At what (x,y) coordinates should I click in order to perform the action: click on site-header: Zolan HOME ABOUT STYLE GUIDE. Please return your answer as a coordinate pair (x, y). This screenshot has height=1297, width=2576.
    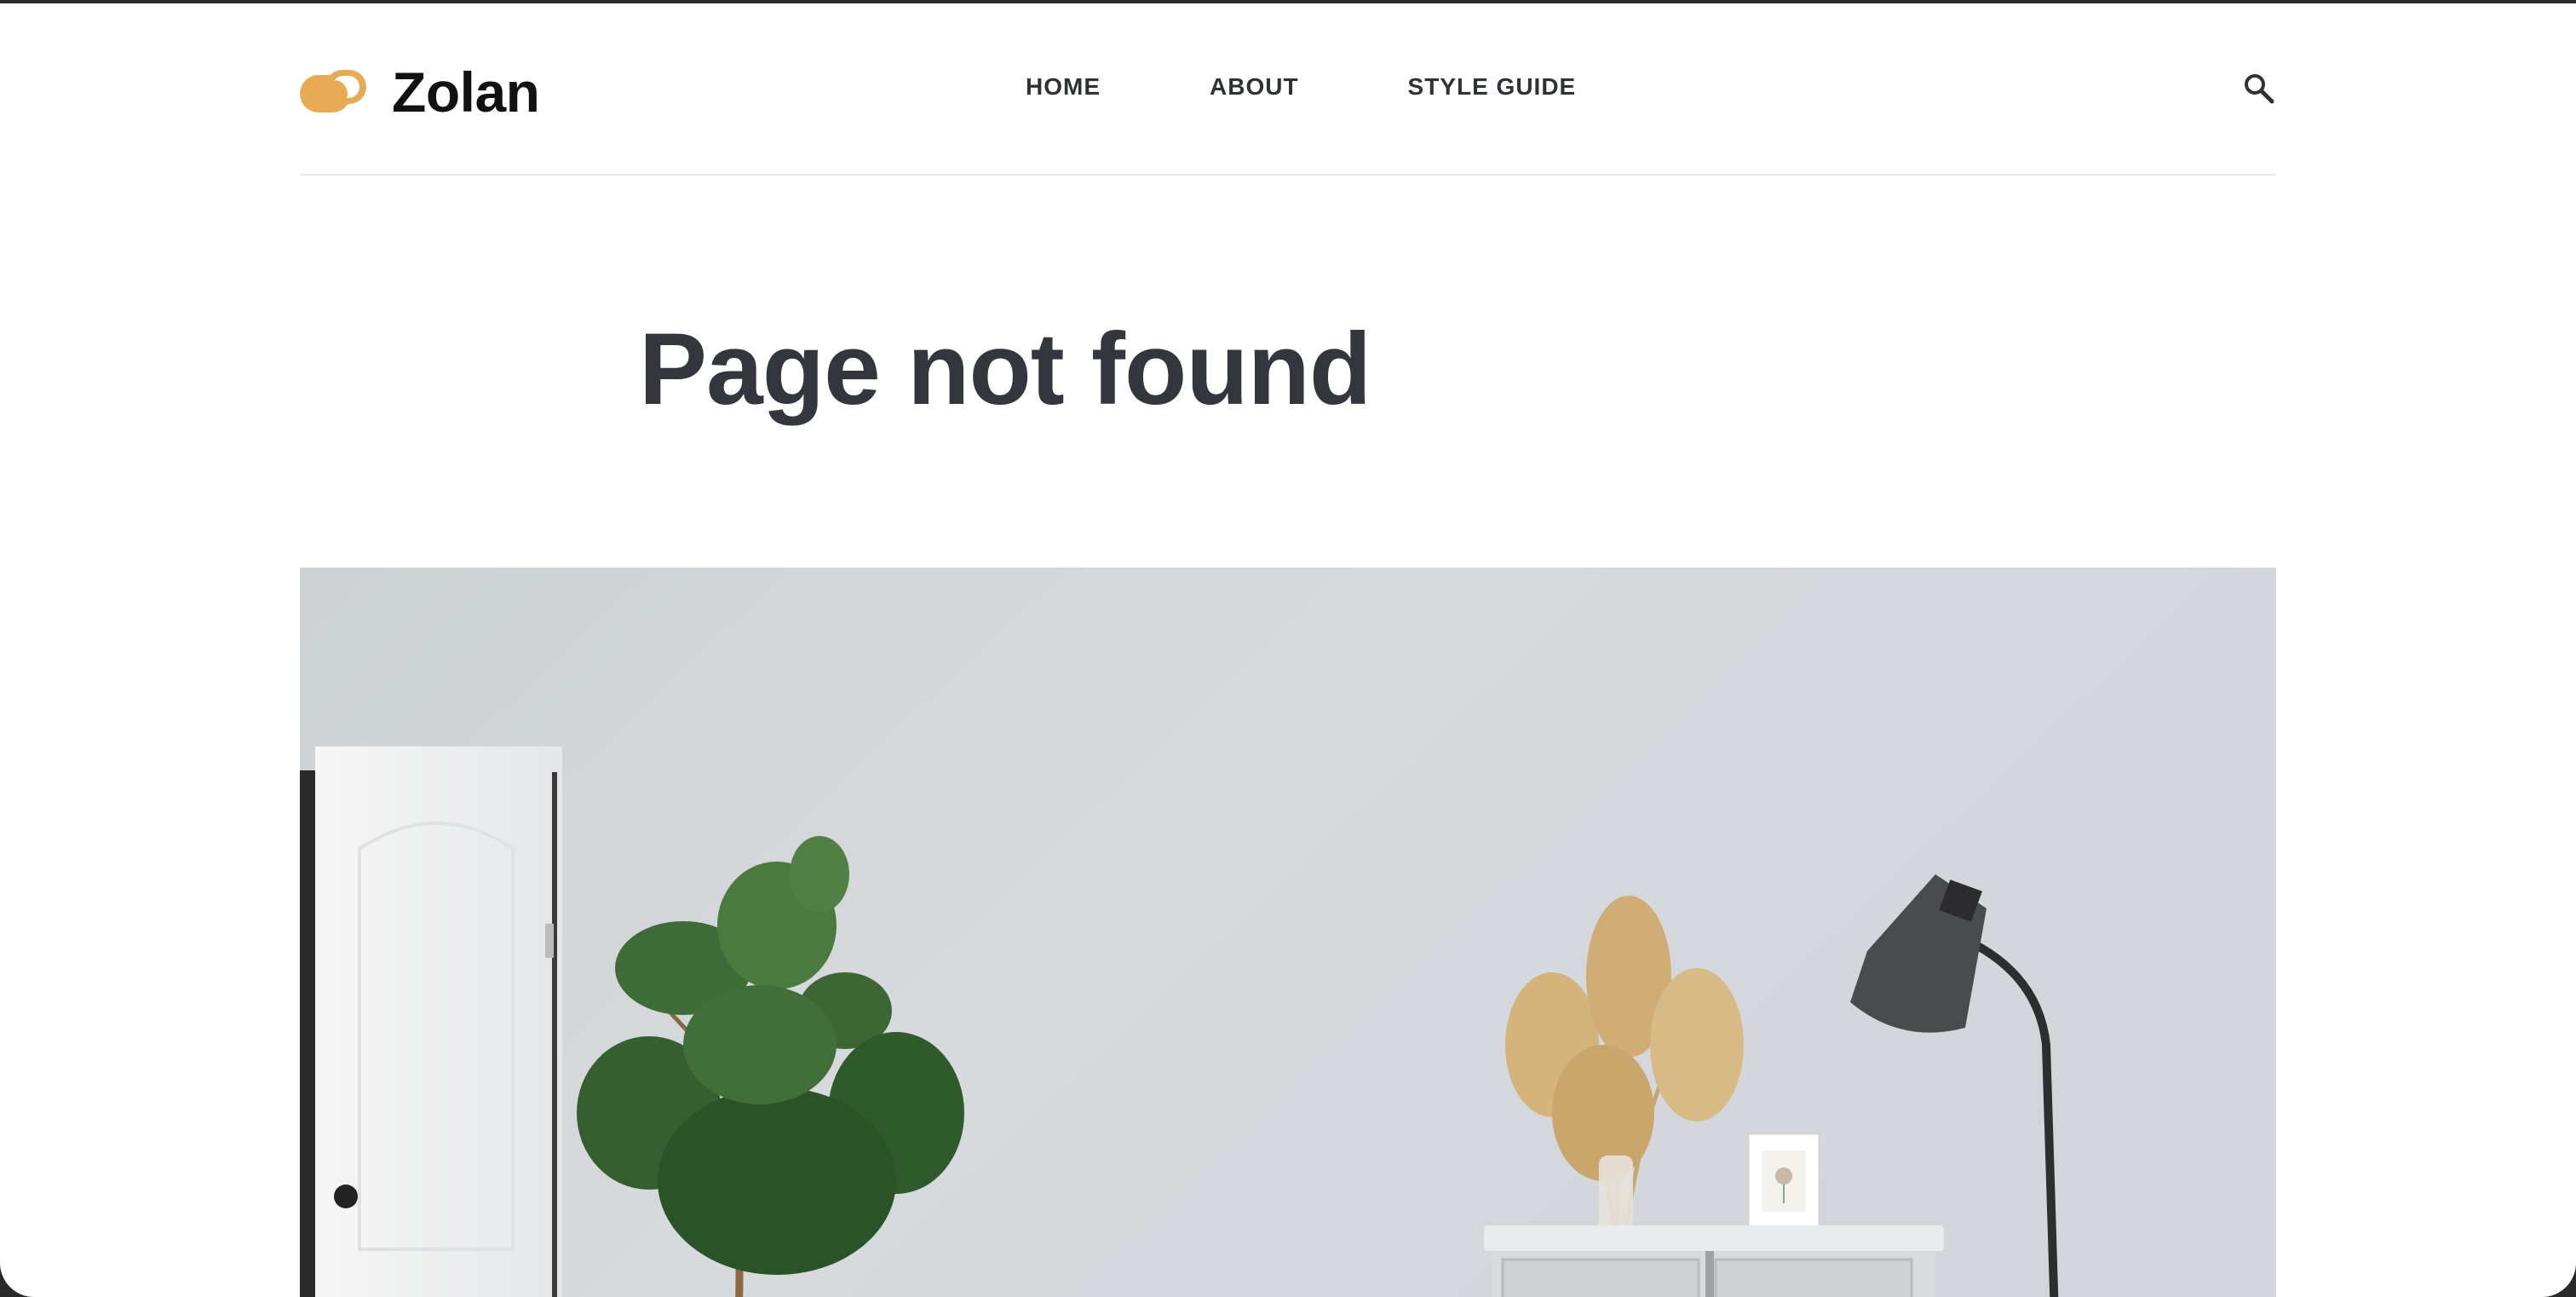
    Looking at the image, I should click on (1288, 89).